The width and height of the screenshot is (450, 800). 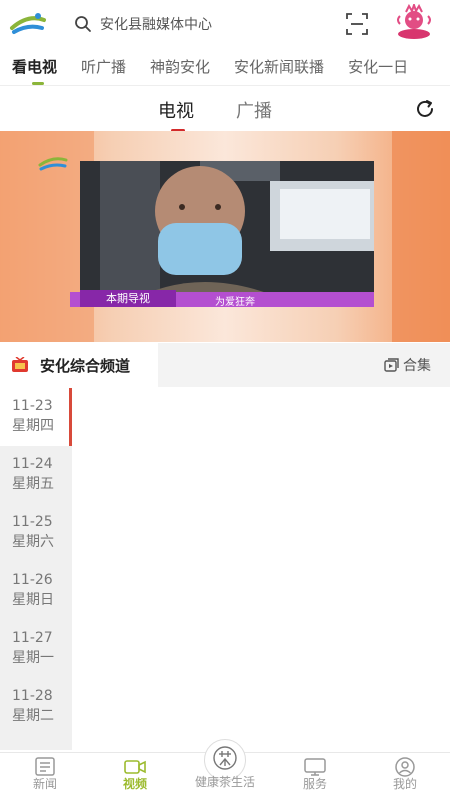 What do you see at coordinates (32, 464) in the screenshot?
I see `date-day: 11-24` at bounding box center [32, 464].